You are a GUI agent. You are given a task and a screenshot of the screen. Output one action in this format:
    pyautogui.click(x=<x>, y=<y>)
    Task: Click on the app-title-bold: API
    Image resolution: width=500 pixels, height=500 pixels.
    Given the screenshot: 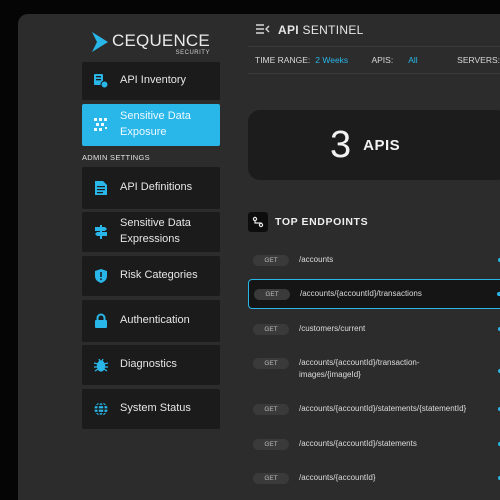 What is the action you would take?
    pyautogui.click(x=288, y=30)
    